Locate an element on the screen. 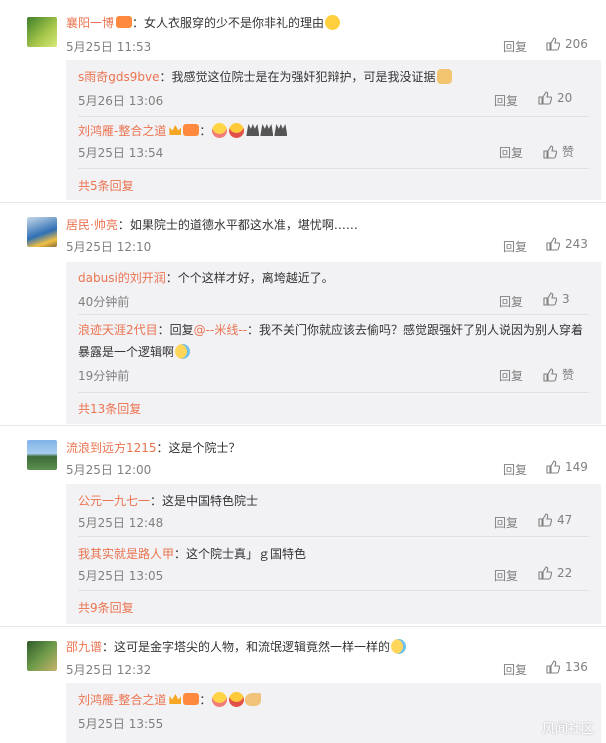 This screenshot has width=606, height=743. like-button: 243 is located at coordinates (567, 244).